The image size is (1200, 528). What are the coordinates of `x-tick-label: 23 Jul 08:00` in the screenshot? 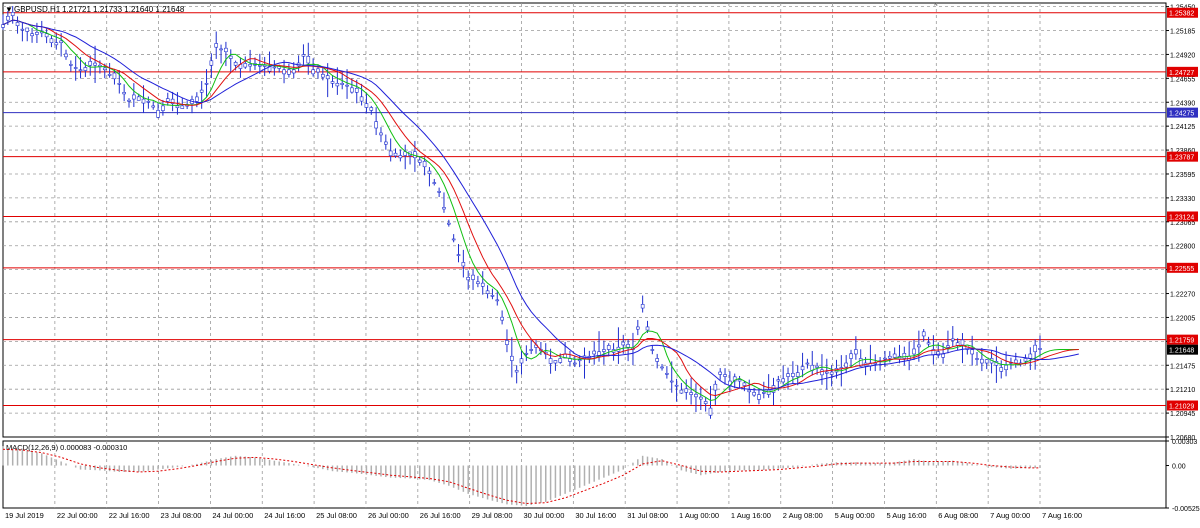 It's located at (181, 515).